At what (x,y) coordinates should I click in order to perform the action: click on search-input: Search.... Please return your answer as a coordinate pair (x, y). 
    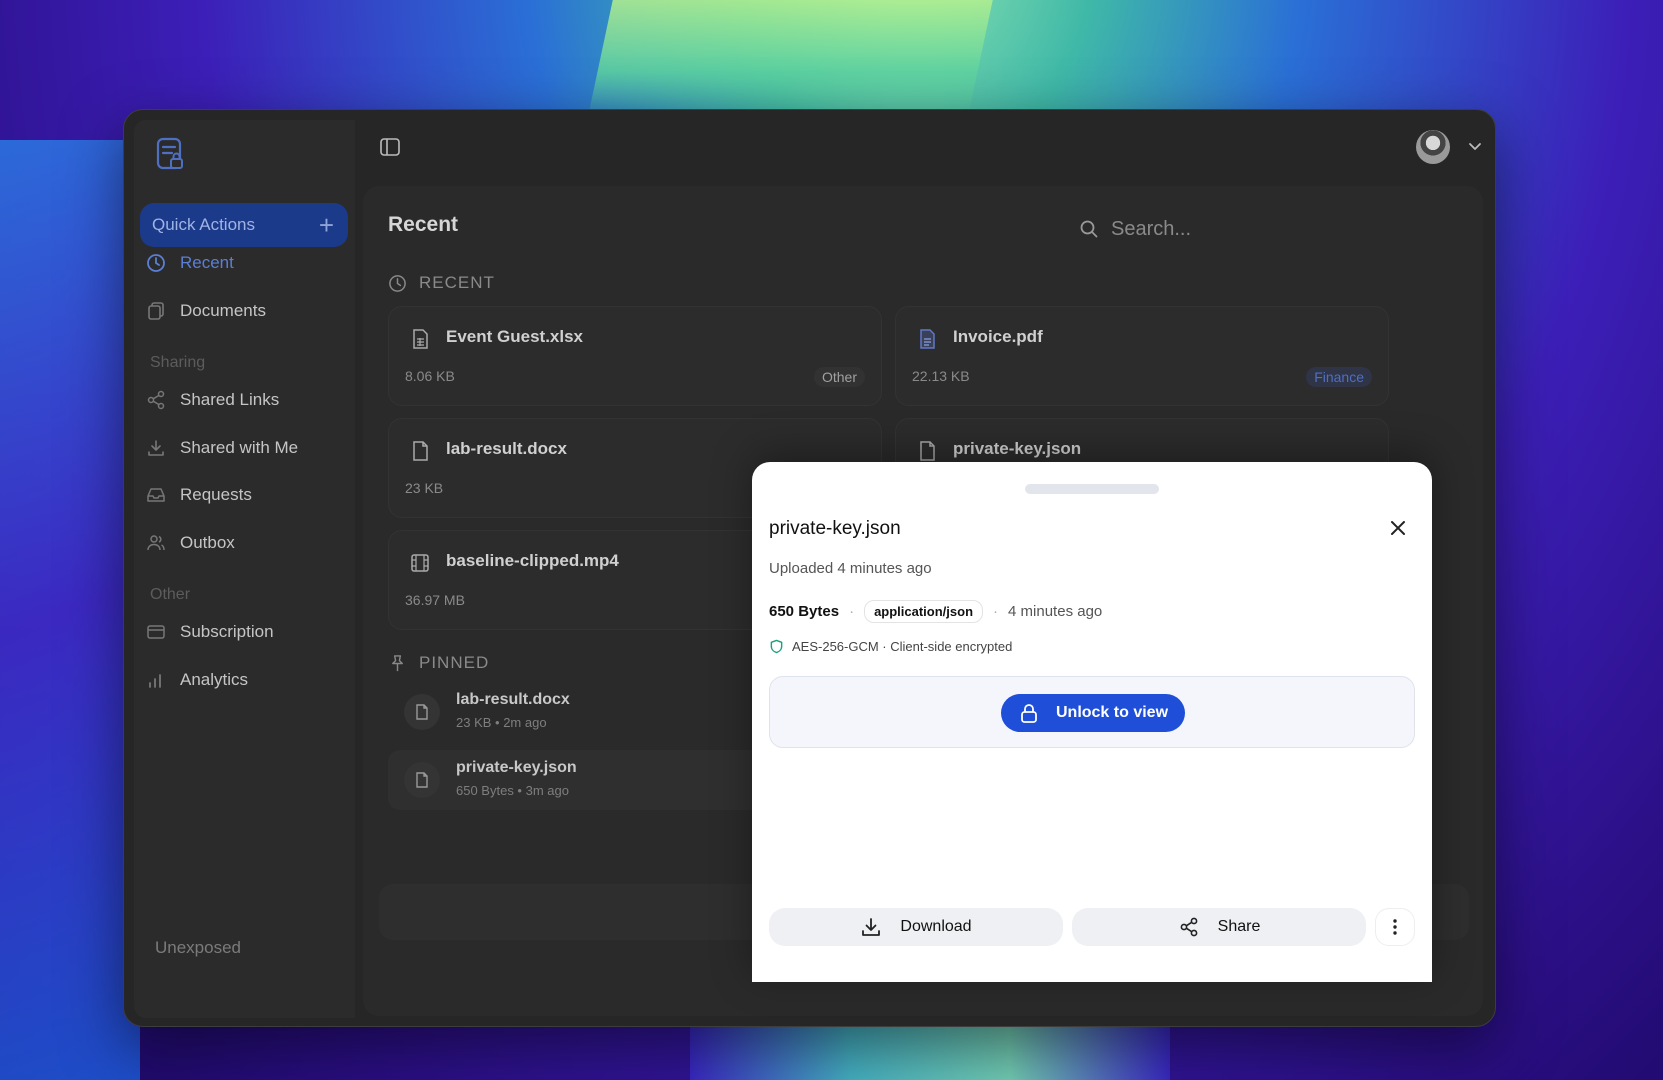
    Looking at the image, I should click on (1233, 229).